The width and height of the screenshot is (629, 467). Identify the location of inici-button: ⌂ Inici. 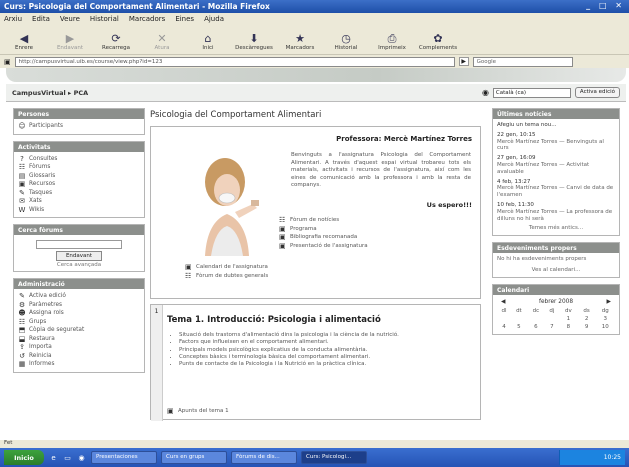
(208, 41).